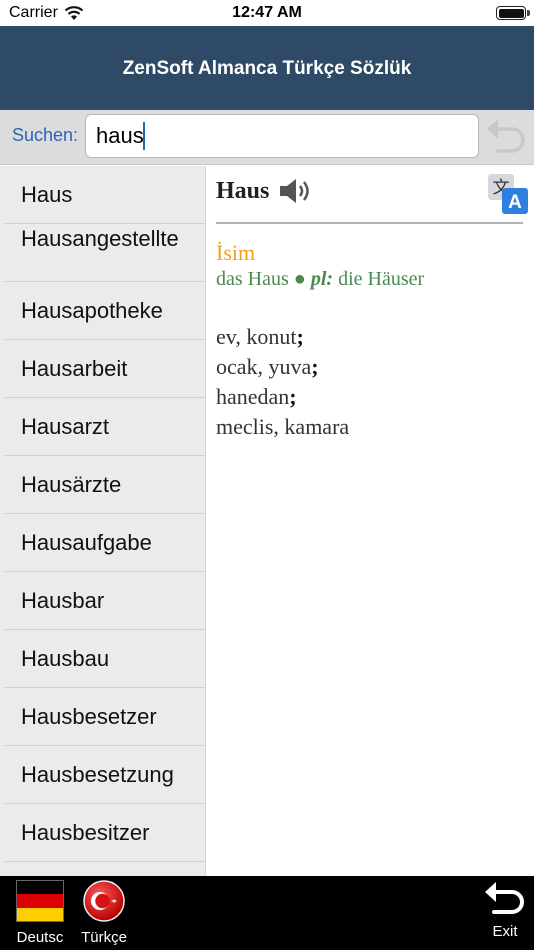 The width and height of the screenshot is (534, 950). I want to click on search-label: Suchen:, so click(45, 135).